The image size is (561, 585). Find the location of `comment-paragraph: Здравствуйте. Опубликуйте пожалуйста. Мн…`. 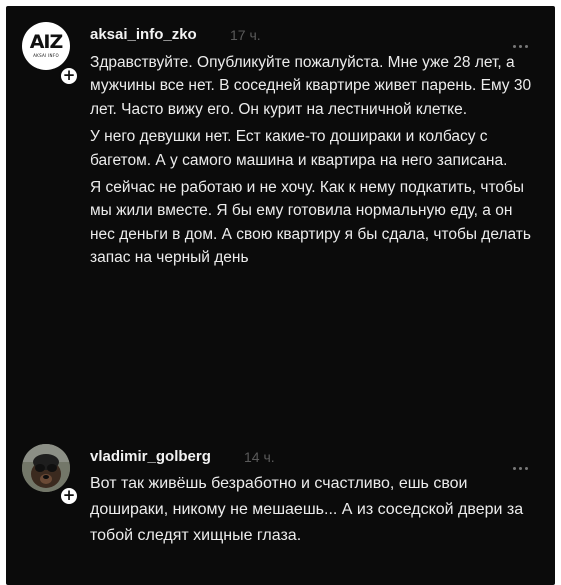

comment-paragraph: Здравствуйте. Опубликуйте пожалуйста. Мн… is located at coordinates (311, 86).